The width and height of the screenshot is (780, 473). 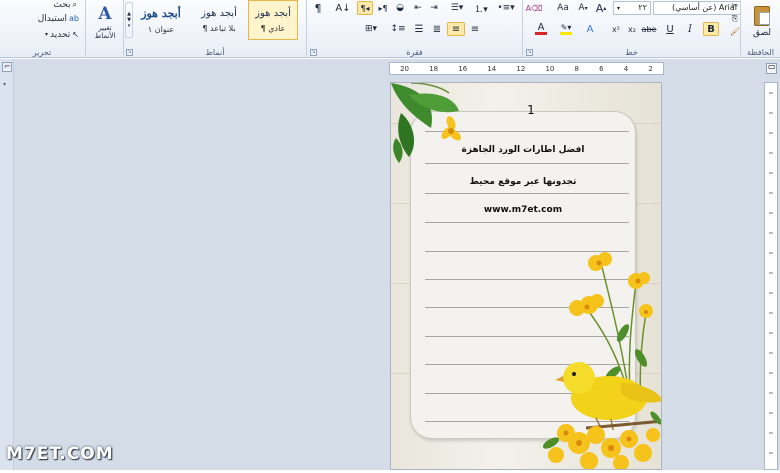 What do you see at coordinates (475, 29) in the screenshot?
I see `align-left-button: ≡` at bounding box center [475, 29].